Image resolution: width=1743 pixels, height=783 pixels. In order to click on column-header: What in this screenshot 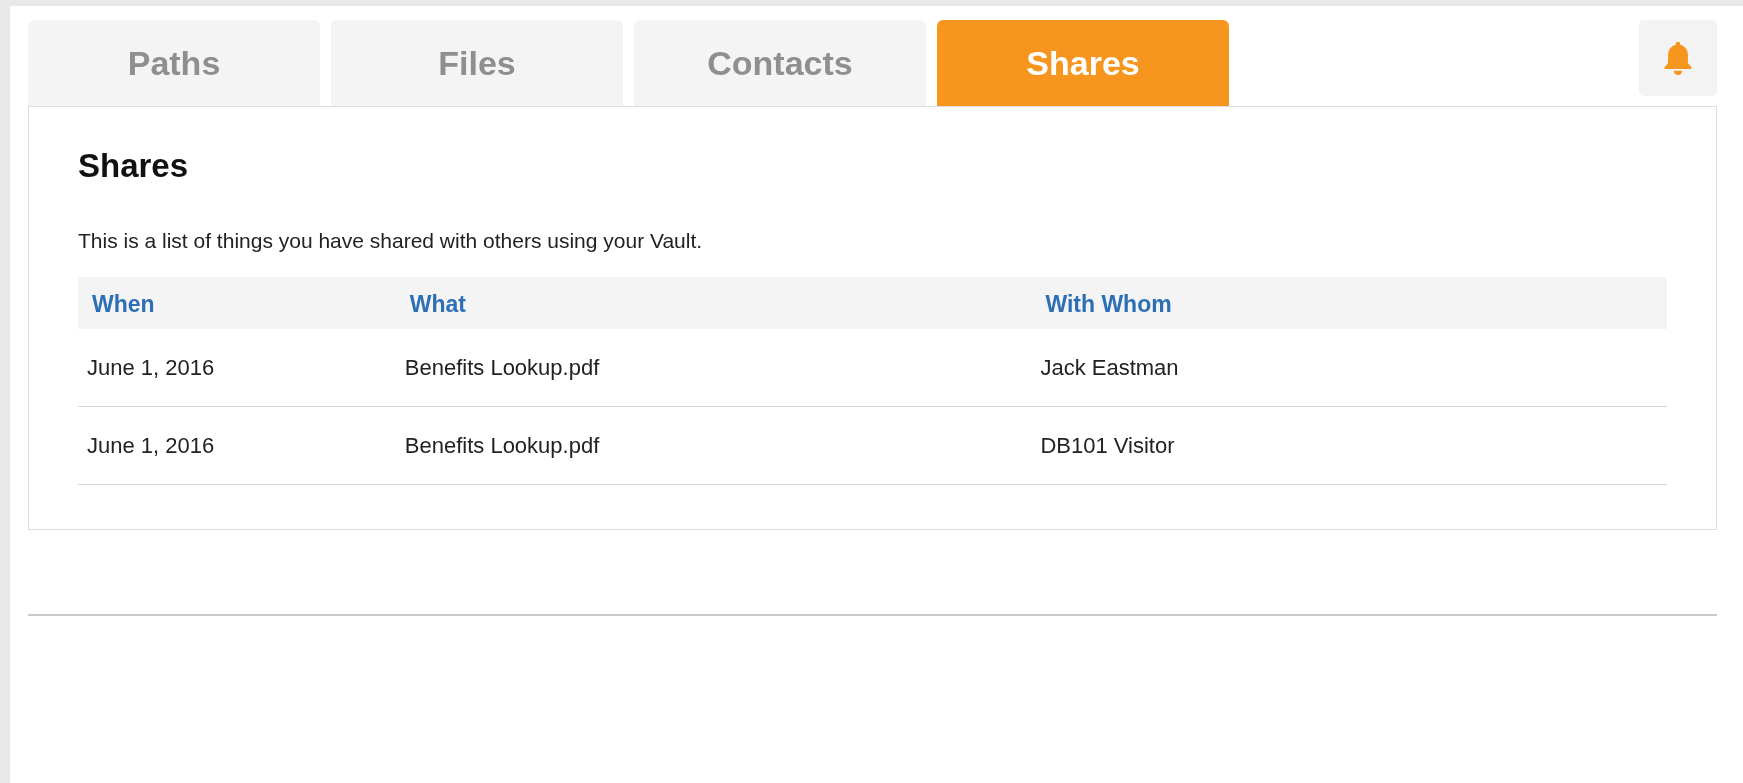, I will do `click(713, 303)`.